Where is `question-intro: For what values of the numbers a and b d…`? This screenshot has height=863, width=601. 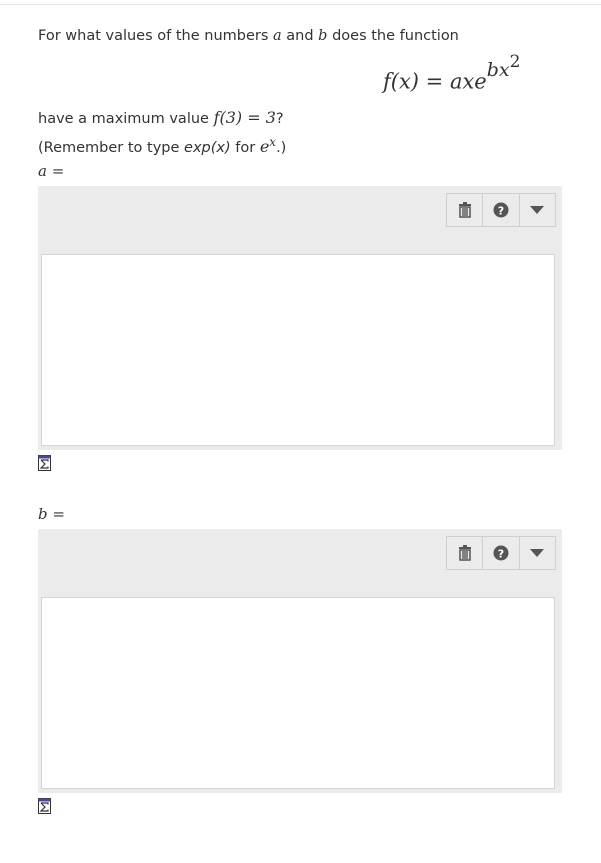 question-intro: For what values of the numbers a and b d… is located at coordinates (248, 36).